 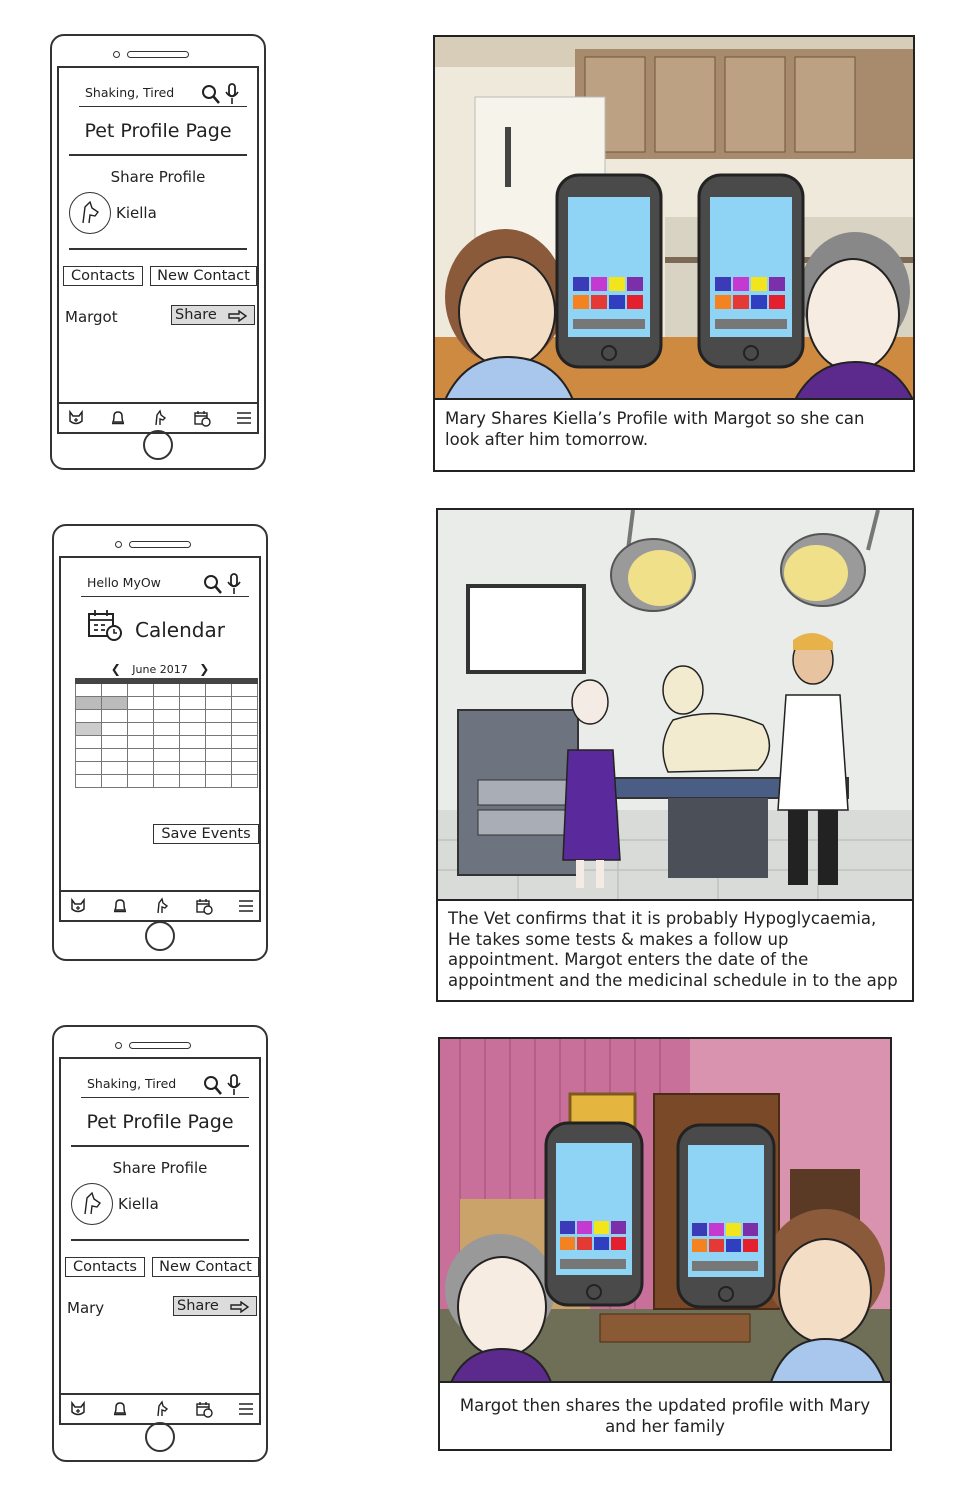 I want to click on month-navigator: ❮ June 2017 ❯, so click(x=160, y=669).